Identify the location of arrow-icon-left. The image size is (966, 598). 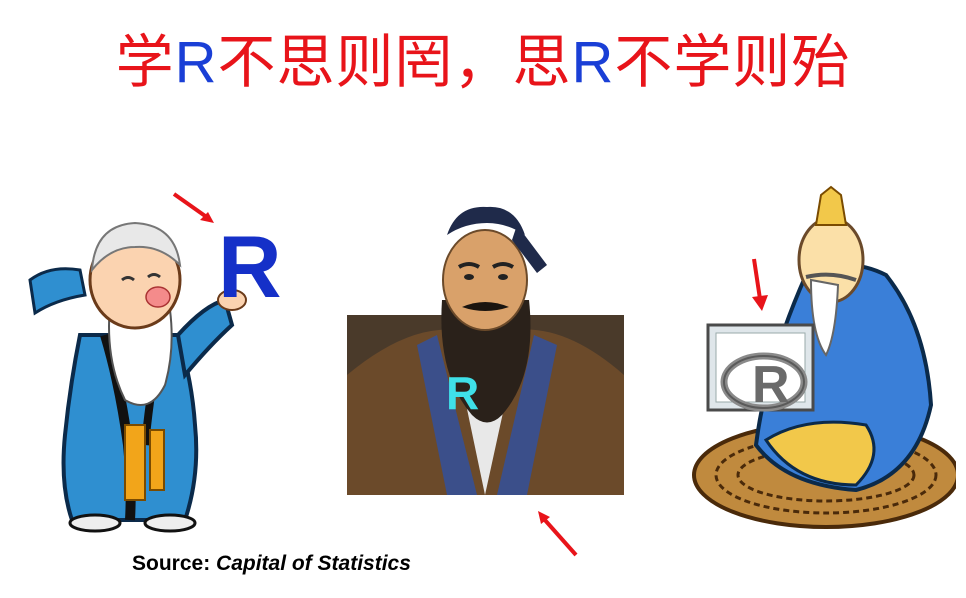
(193, 207).